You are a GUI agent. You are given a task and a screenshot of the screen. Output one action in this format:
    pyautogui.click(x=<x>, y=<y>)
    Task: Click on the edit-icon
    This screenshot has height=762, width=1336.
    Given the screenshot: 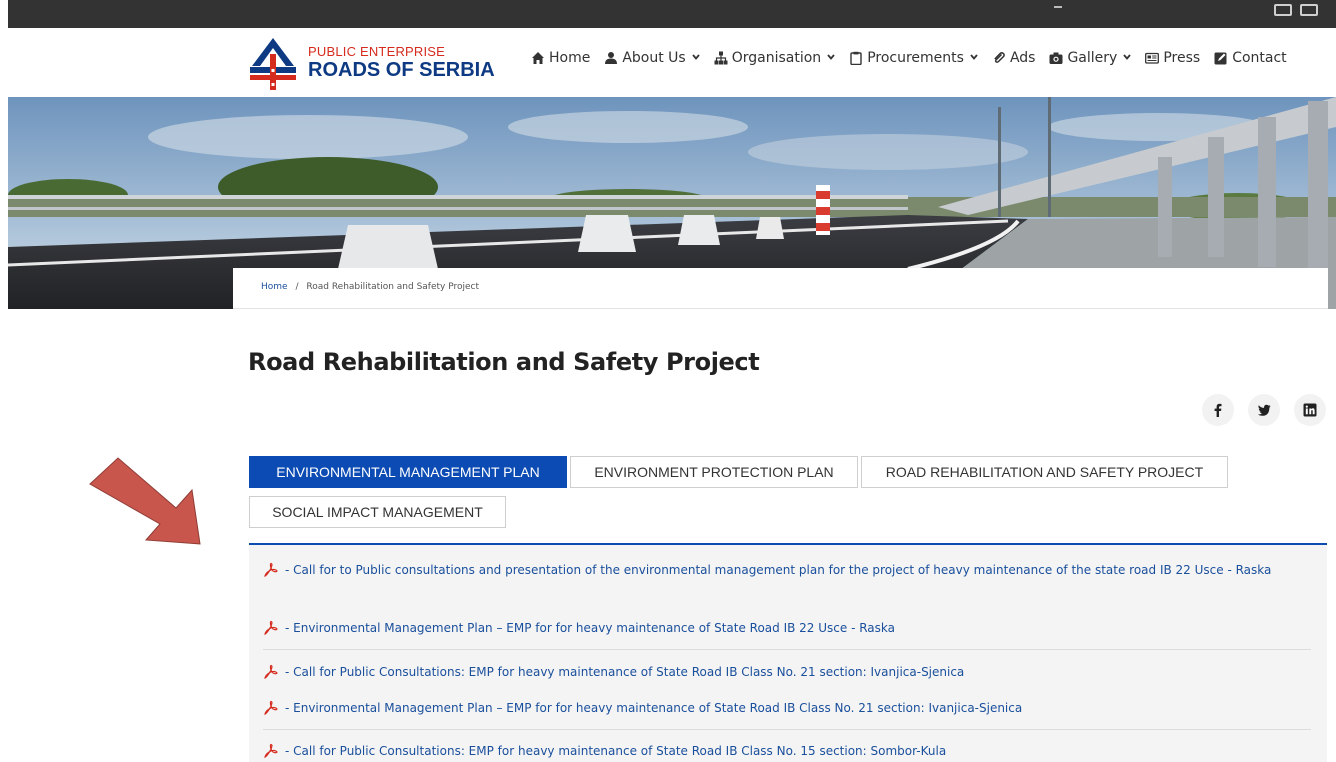 What is the action you would take?
    pyautogui.click(x=1220, y=58)
    